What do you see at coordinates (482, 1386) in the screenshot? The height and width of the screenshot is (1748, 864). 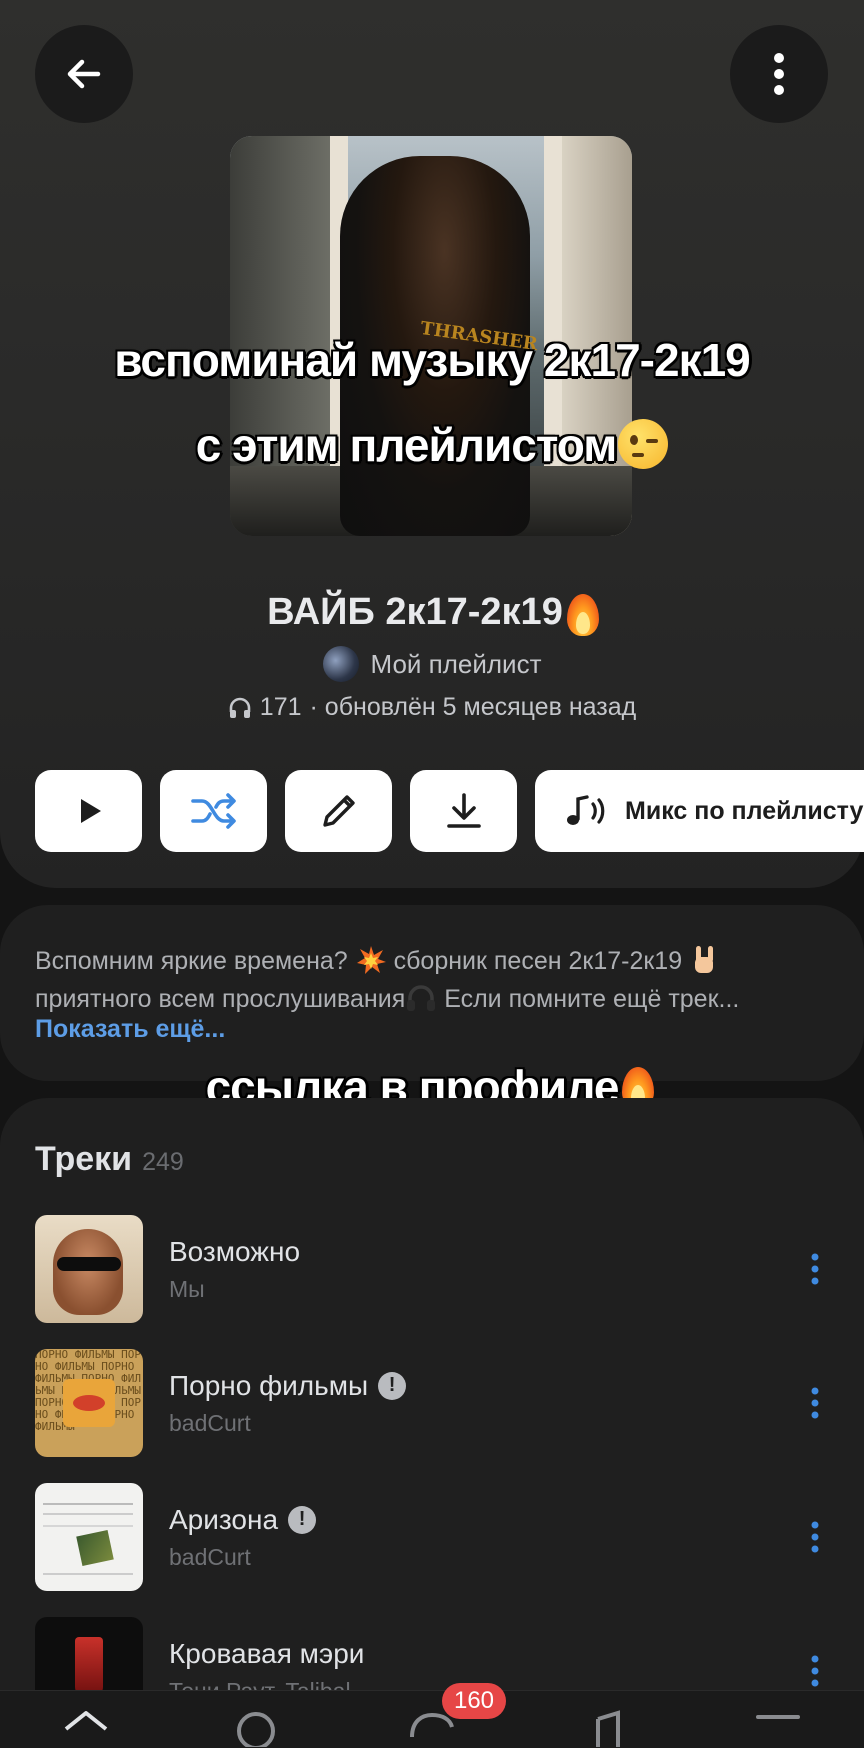 I see `track-title: Порно фильмы!` at bounding box center [482, 1386].